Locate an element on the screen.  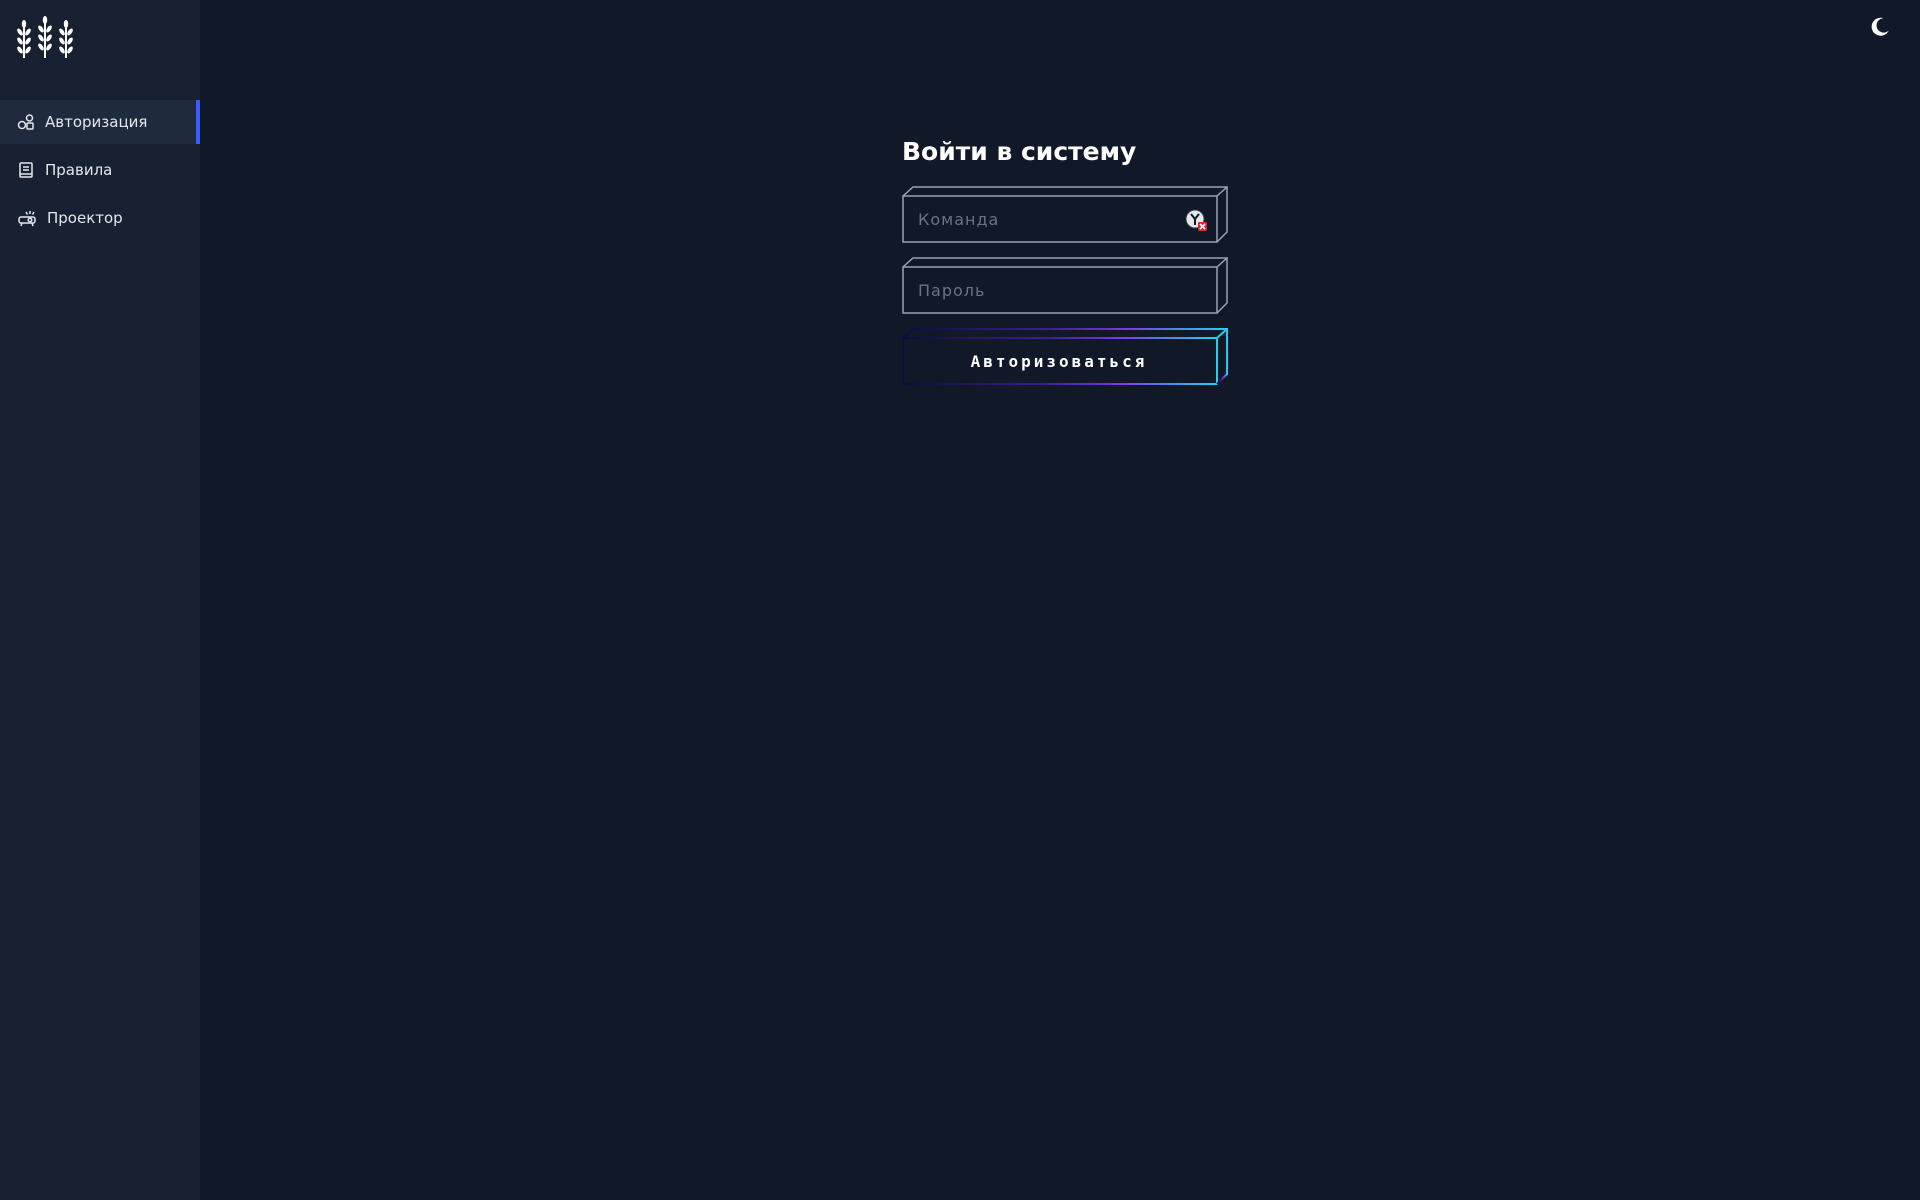
sidebar-item-authorization: Авторизация is located at coordinates (100, 122).